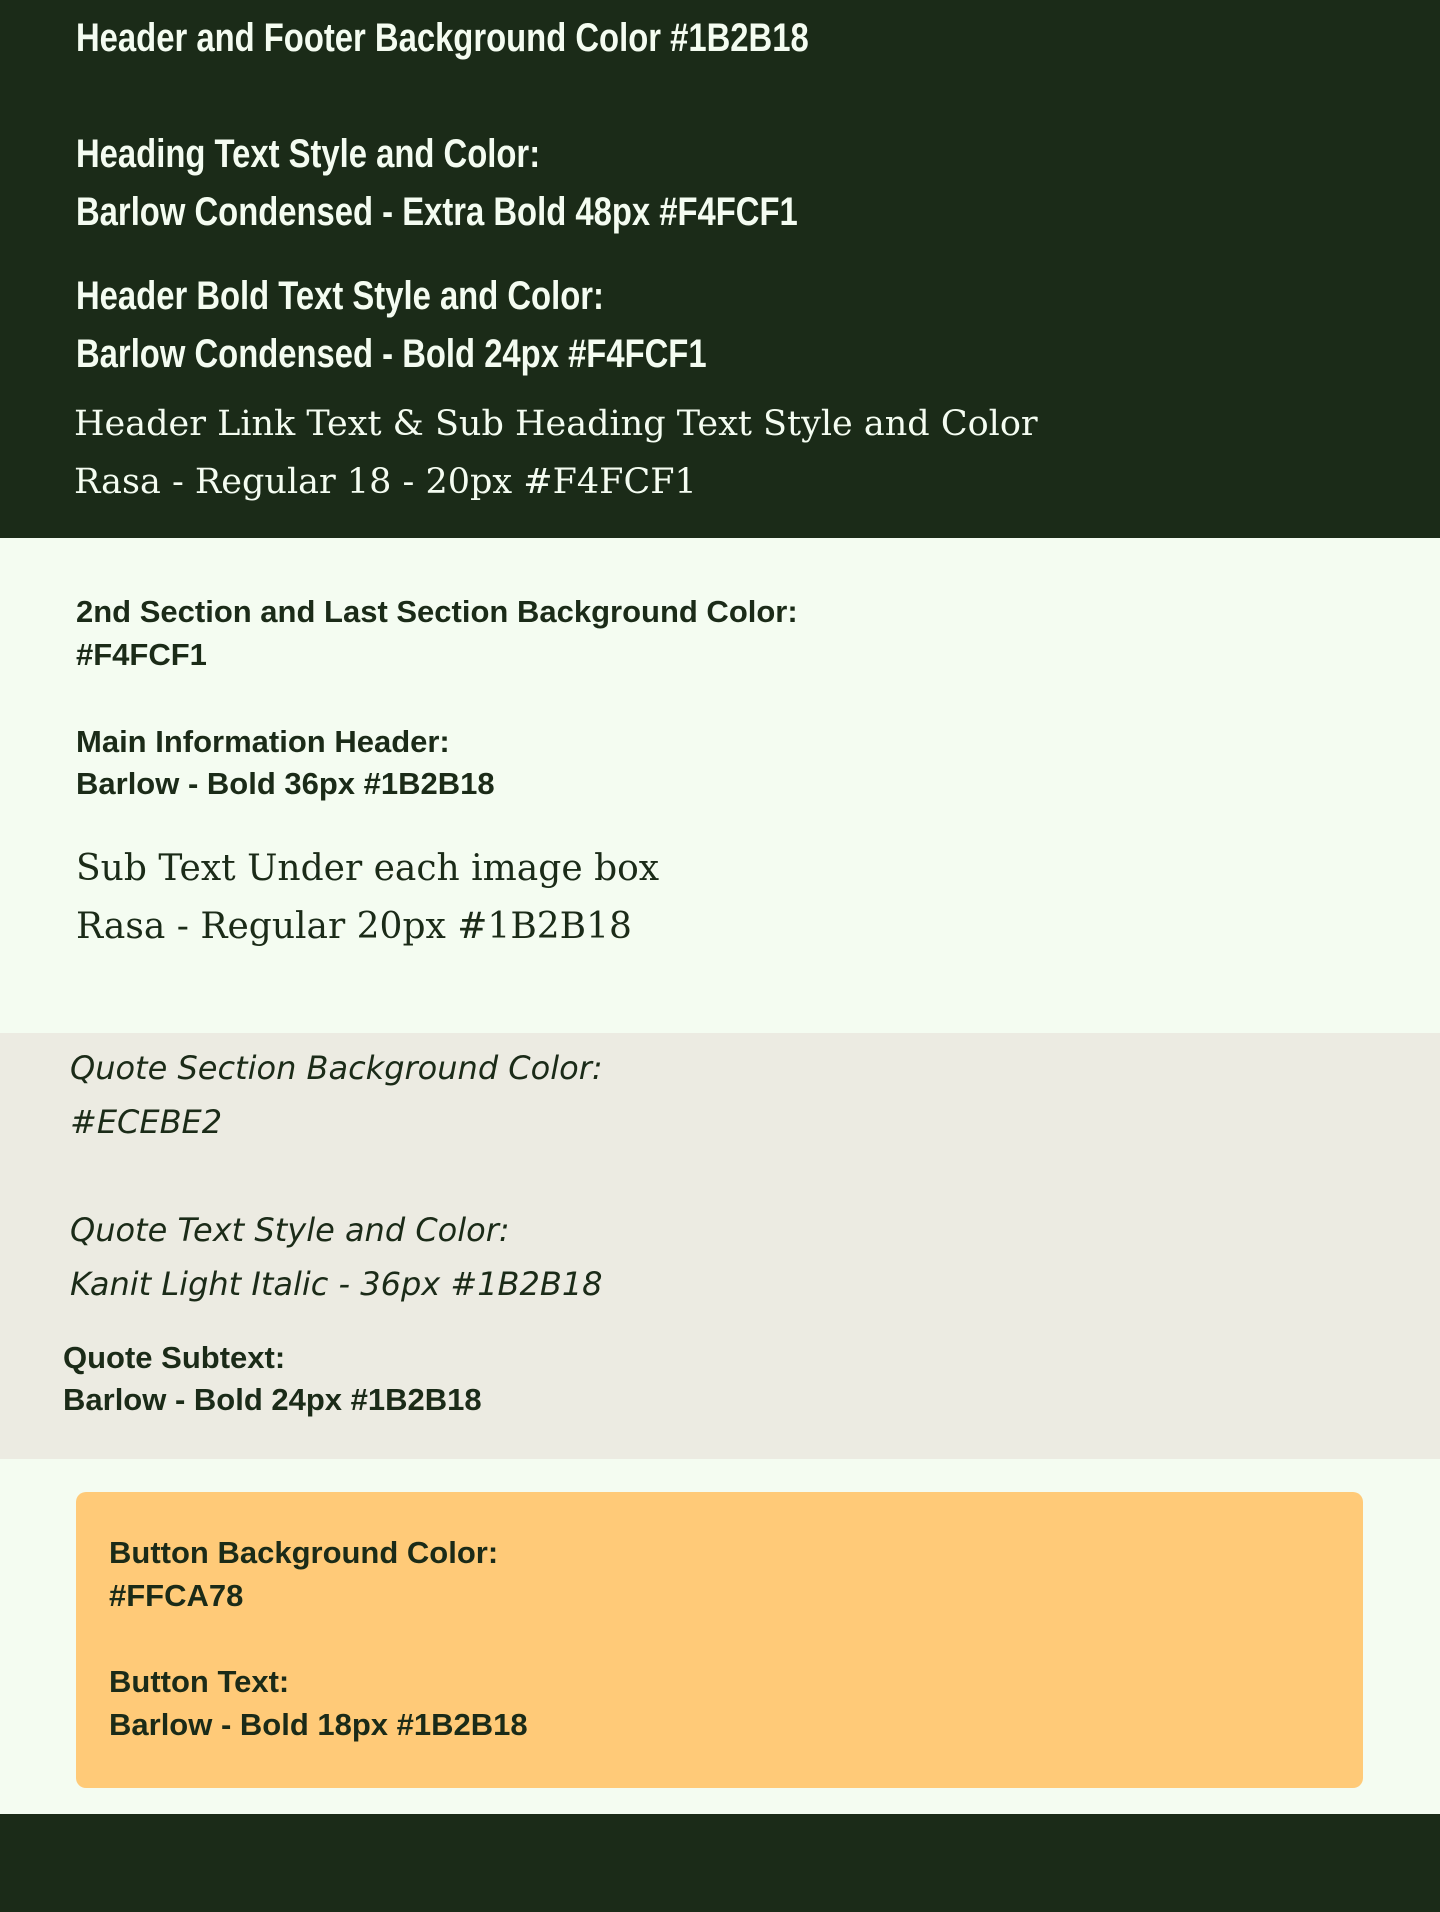 The height and width of the screenshot is (1912, 1440). Describe the element at coordinates (354, 926) in the screenshot. I see `sub-text-value: Rasa - Regular 20px #1B2B18` at that location.